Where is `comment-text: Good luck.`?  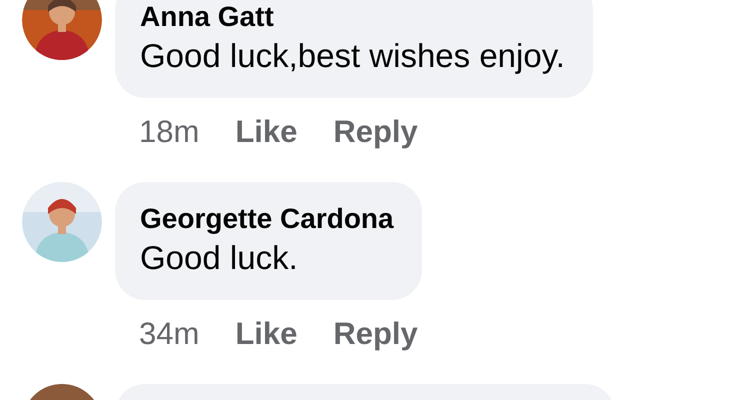
comment-text: Good luck. is located at coordinates (219, 258).